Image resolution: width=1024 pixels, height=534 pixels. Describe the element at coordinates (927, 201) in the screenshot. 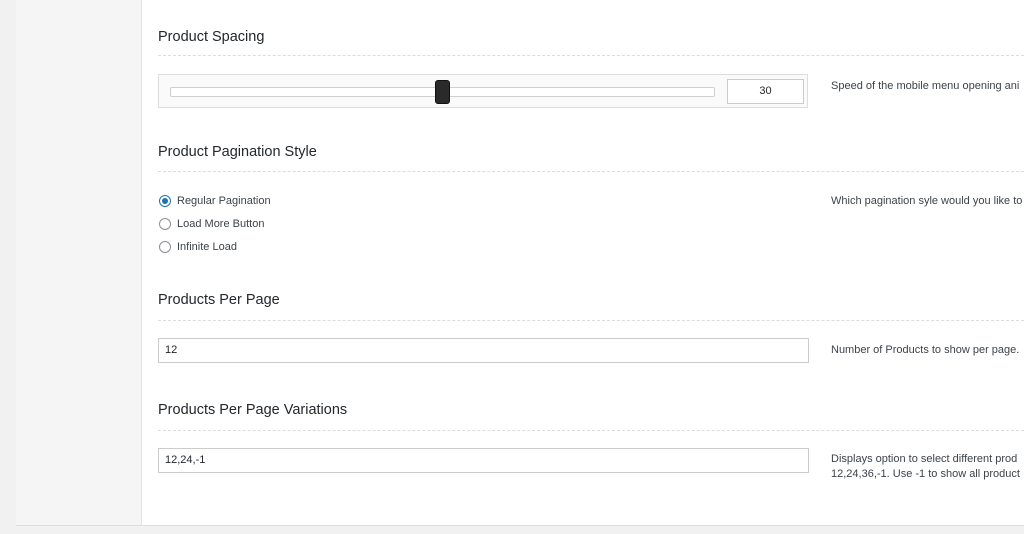

I see `product-pagination-description: Which pagination syle would you like to` at that location.